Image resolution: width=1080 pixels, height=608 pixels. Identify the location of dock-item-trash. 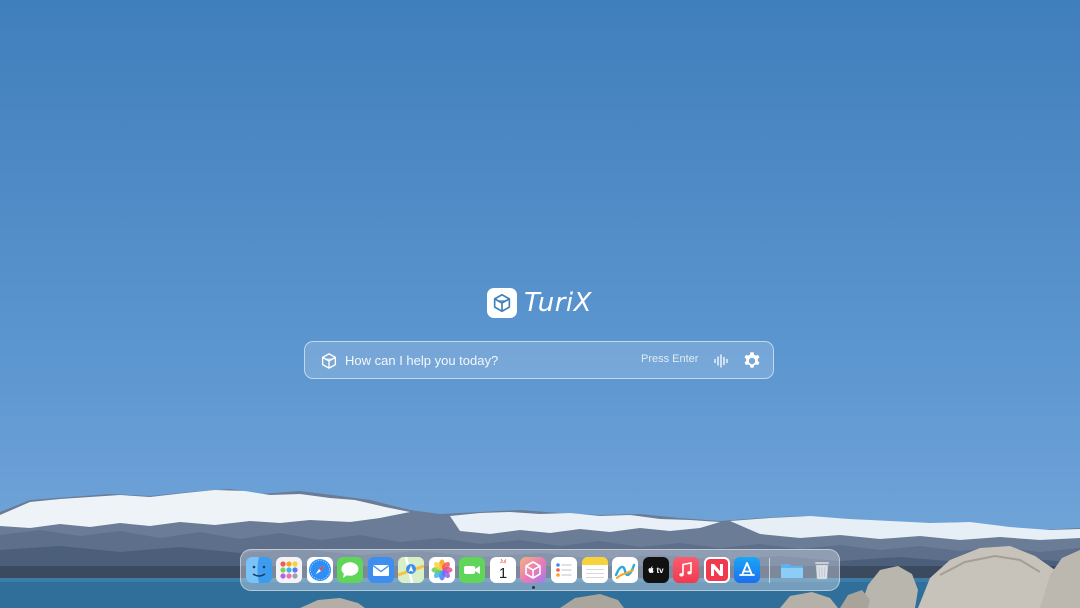
(822, 570).